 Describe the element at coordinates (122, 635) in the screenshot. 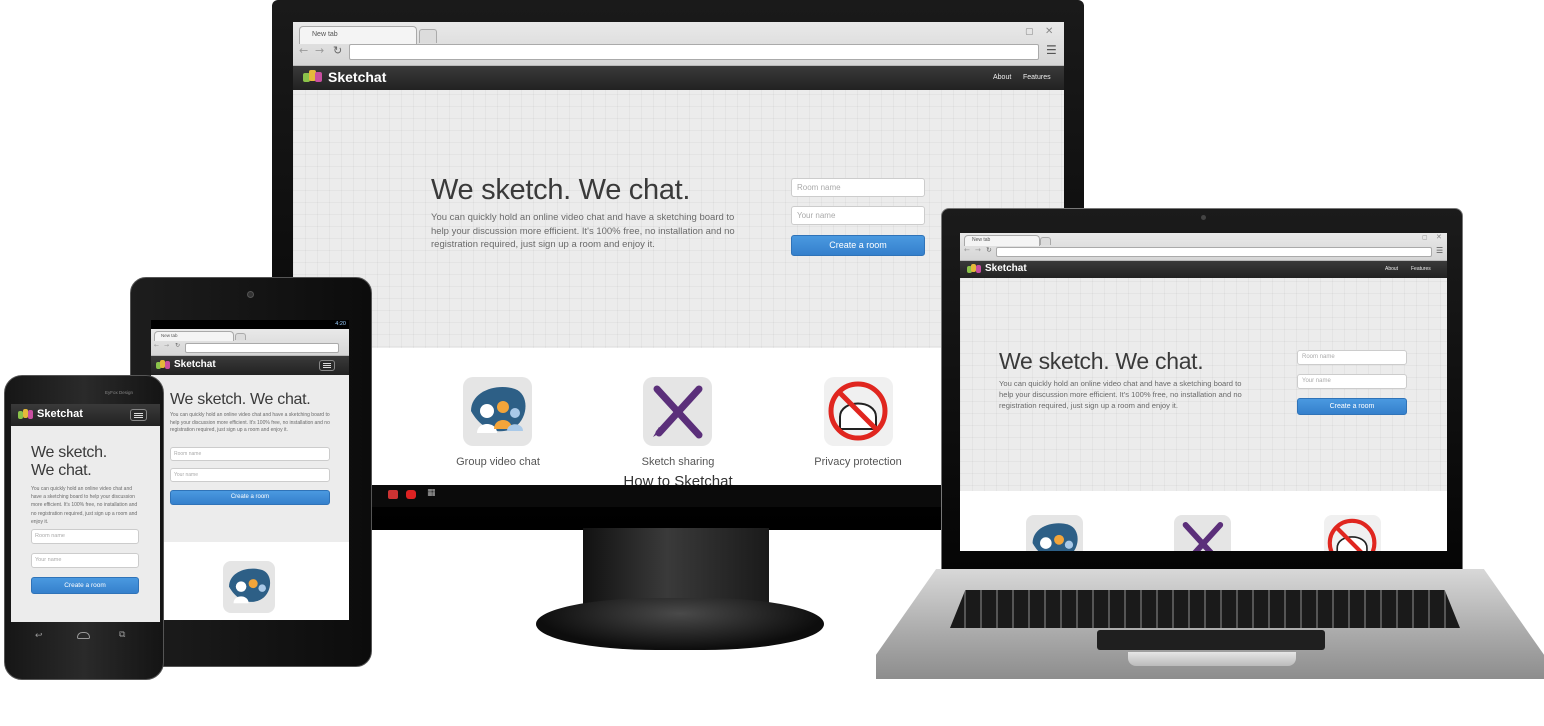

I see `recents-key-icon: ⧉` at that location.